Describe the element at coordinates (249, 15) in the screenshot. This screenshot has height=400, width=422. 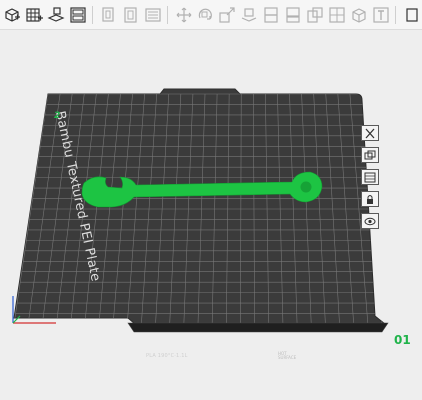
I see `lay-on-face-icon` at that location.